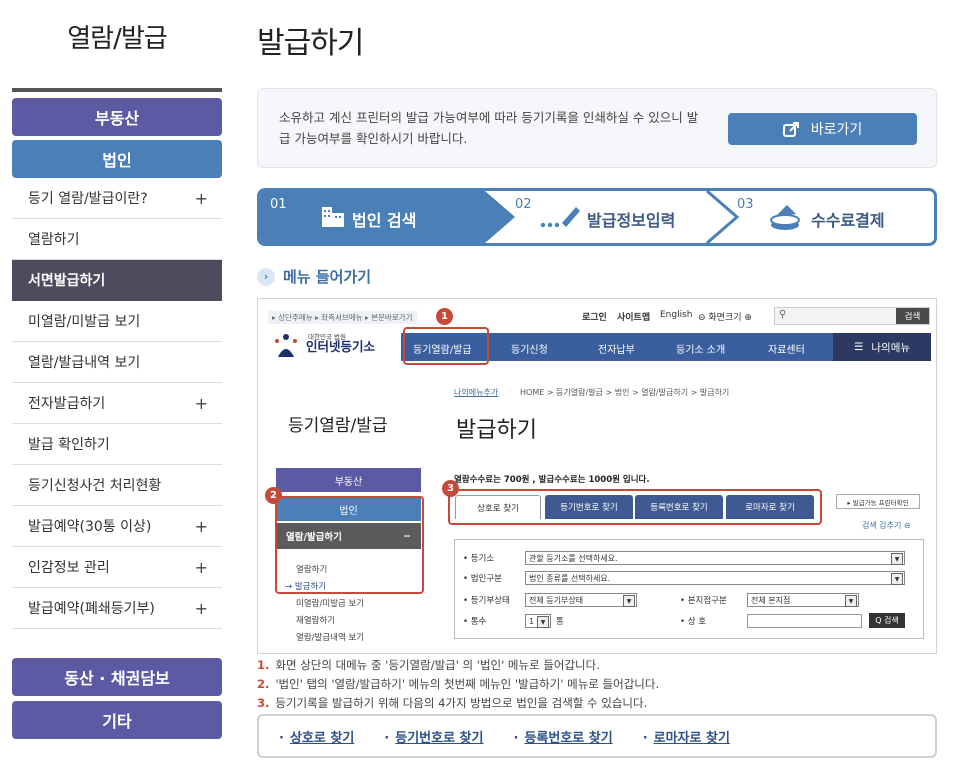 The image size is (971, 768). I want to click on step-1: 01 법인 검색, so click(385, 217).